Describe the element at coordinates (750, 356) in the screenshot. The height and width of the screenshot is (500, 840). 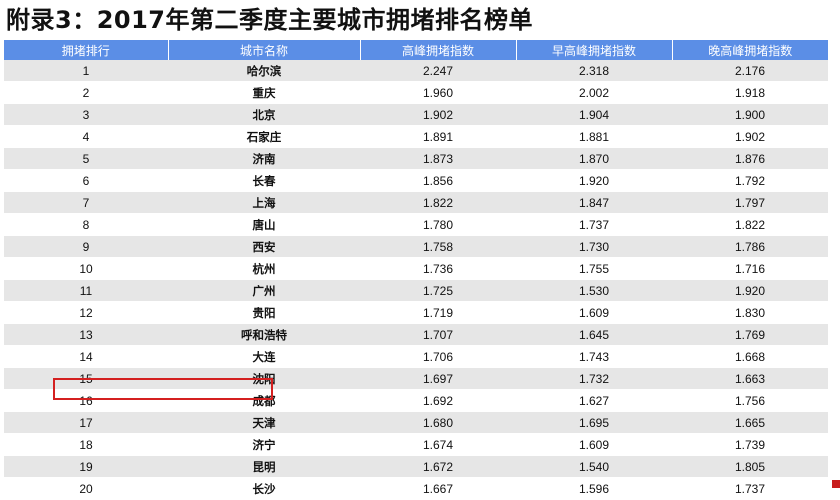
I see `evening-peak-index-cell: 1.668` at that location.